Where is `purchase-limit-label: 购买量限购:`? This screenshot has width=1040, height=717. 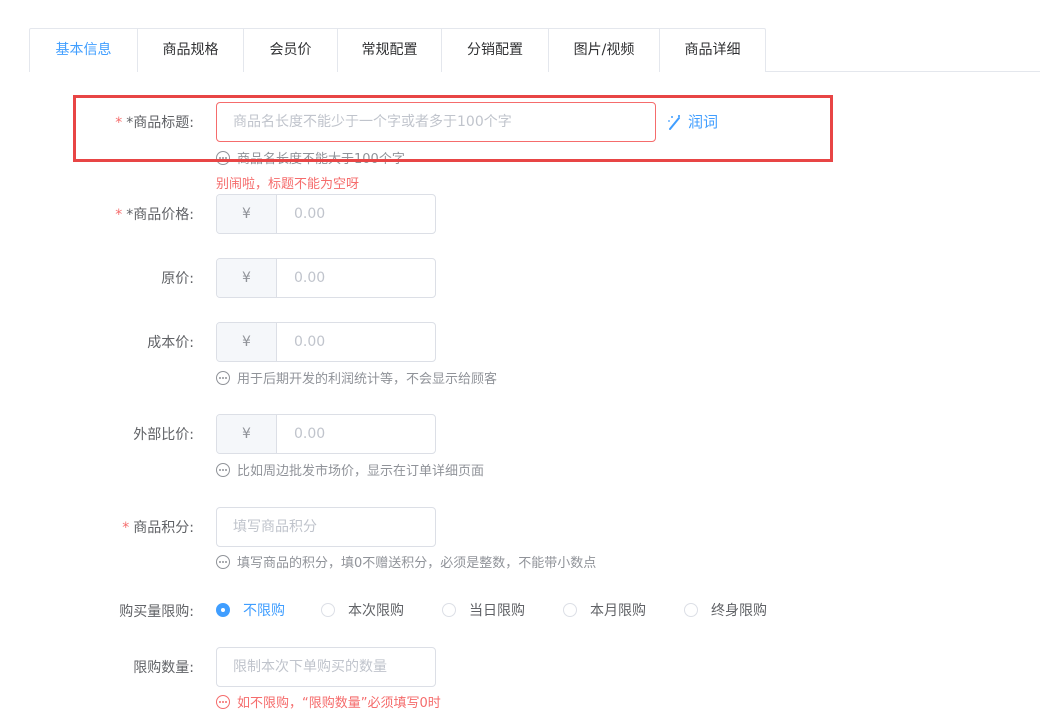
purchase-limit-label: 购买量限购: is located at coordinates (156, 612).